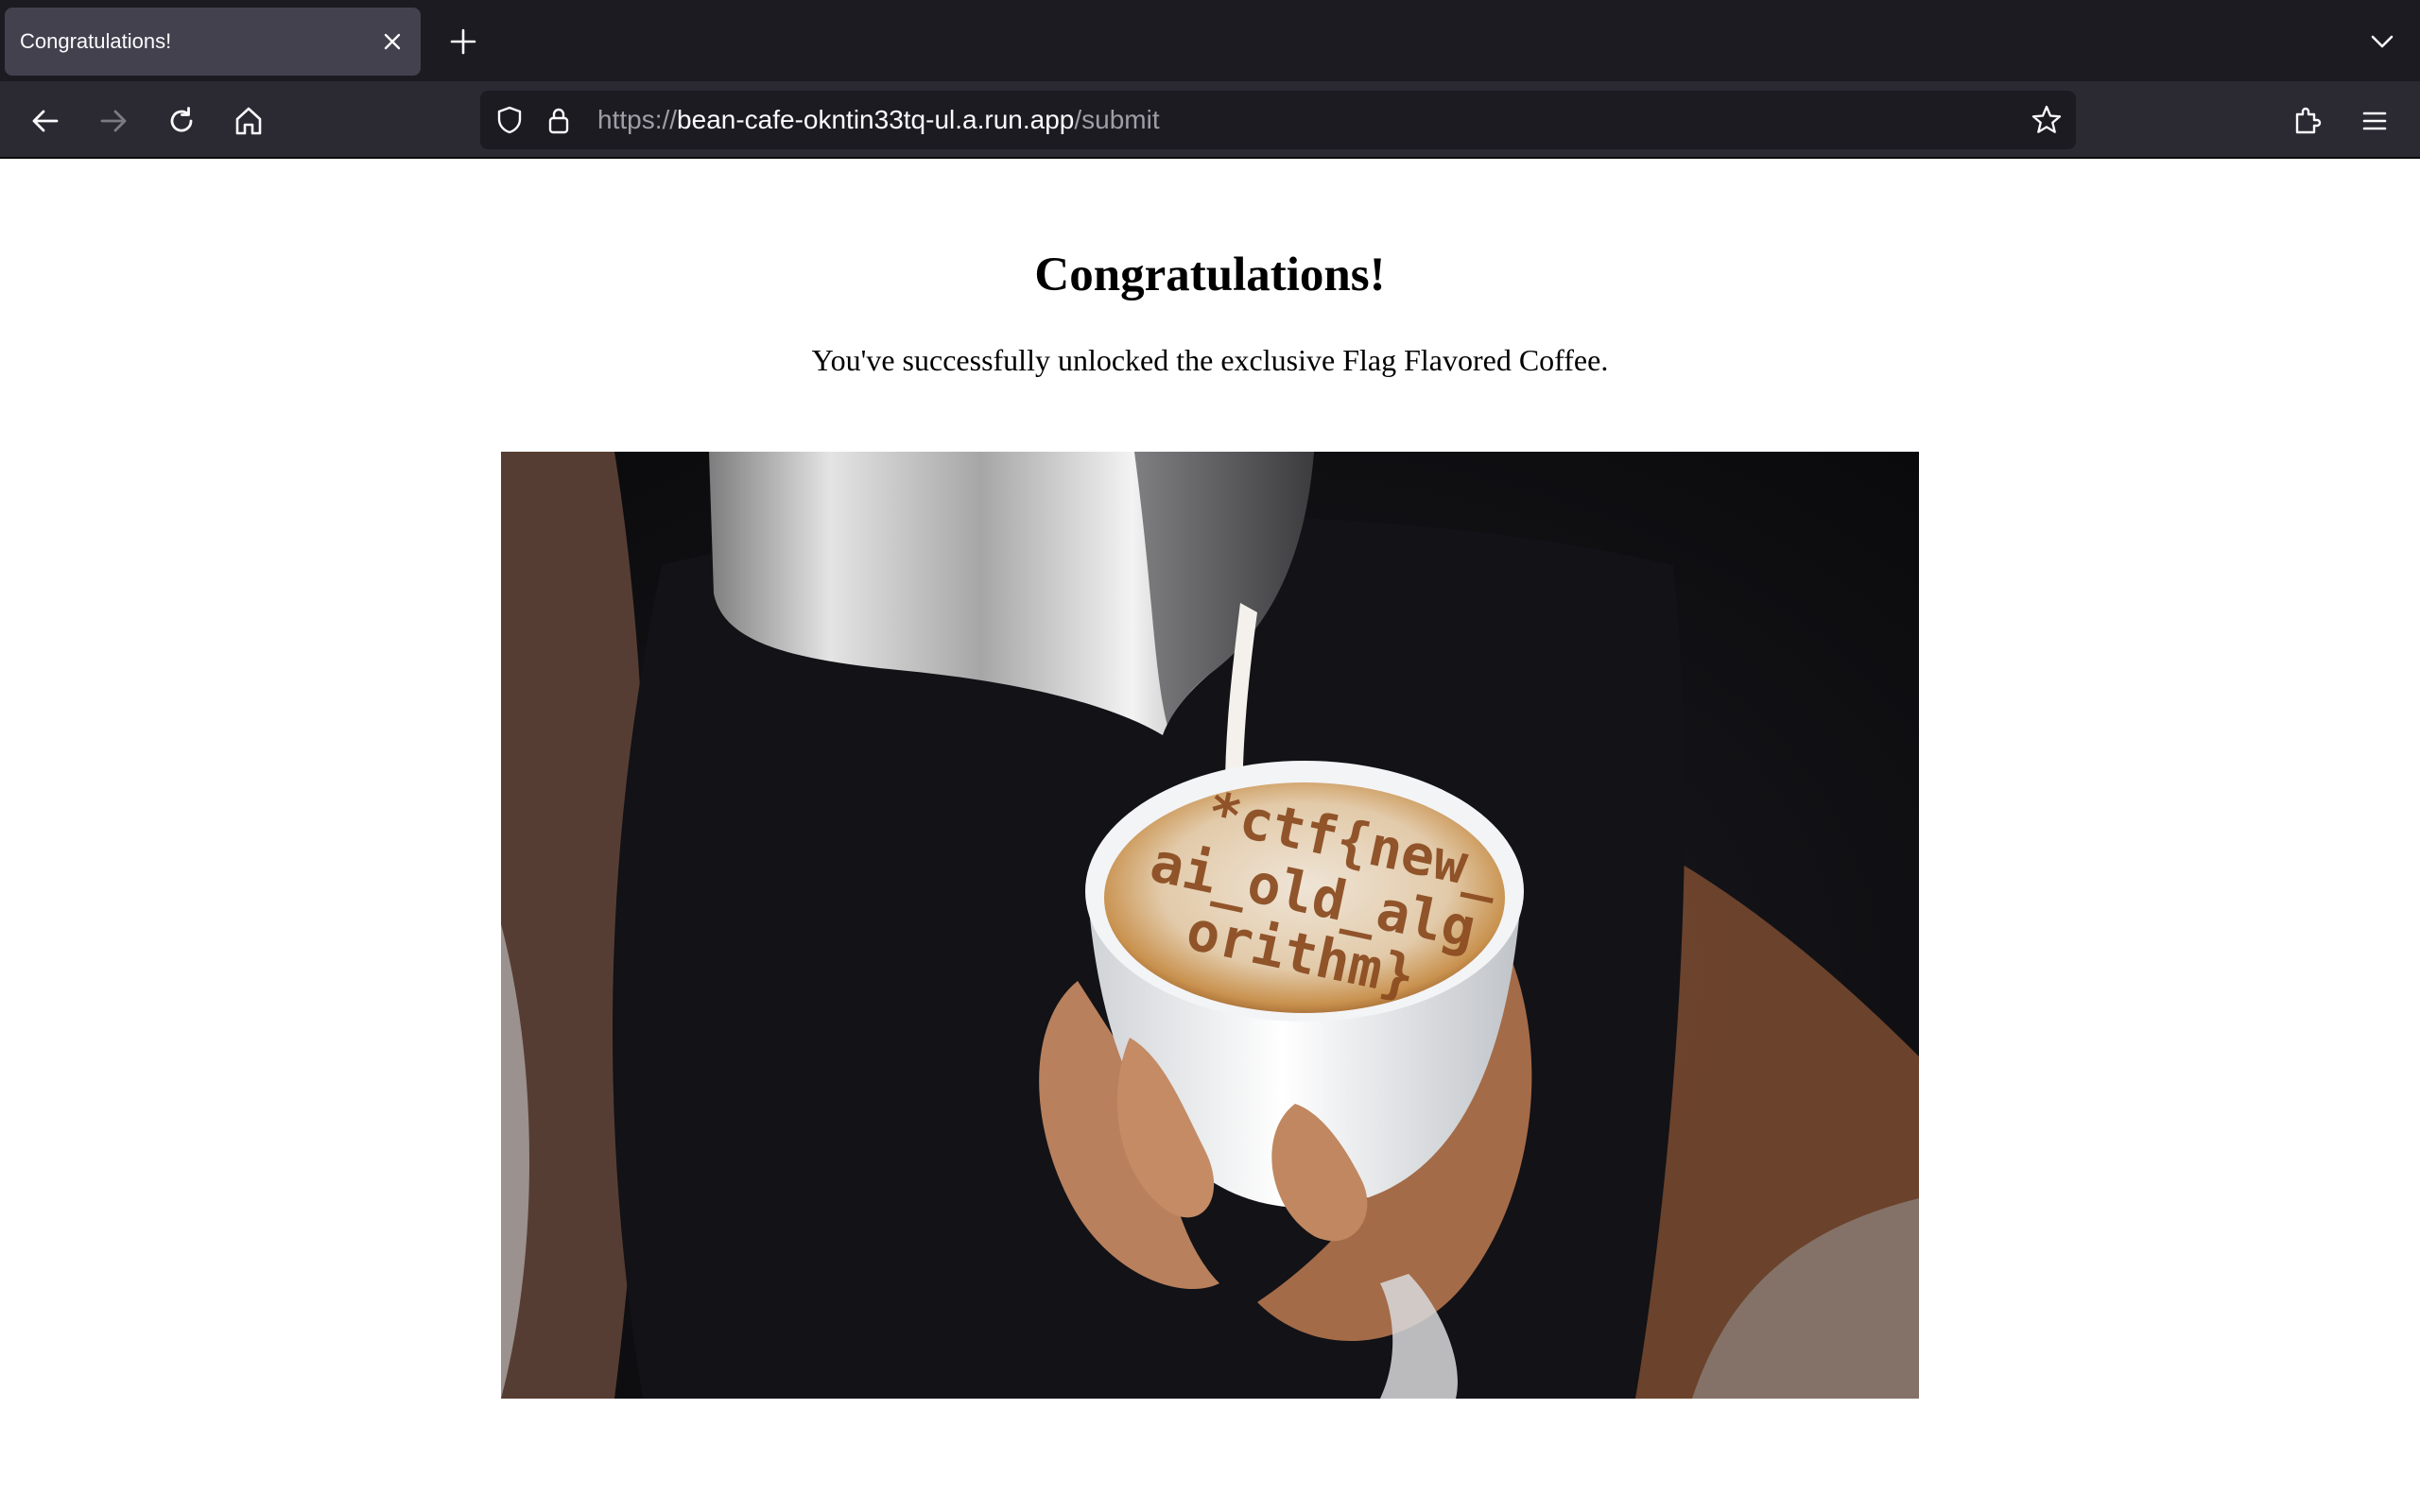 The width and height of the screenshot is (2420, 1512). Describe the element at coordinates (2374, 121) in the screenshot. I see `hamburger-icon` at that location.